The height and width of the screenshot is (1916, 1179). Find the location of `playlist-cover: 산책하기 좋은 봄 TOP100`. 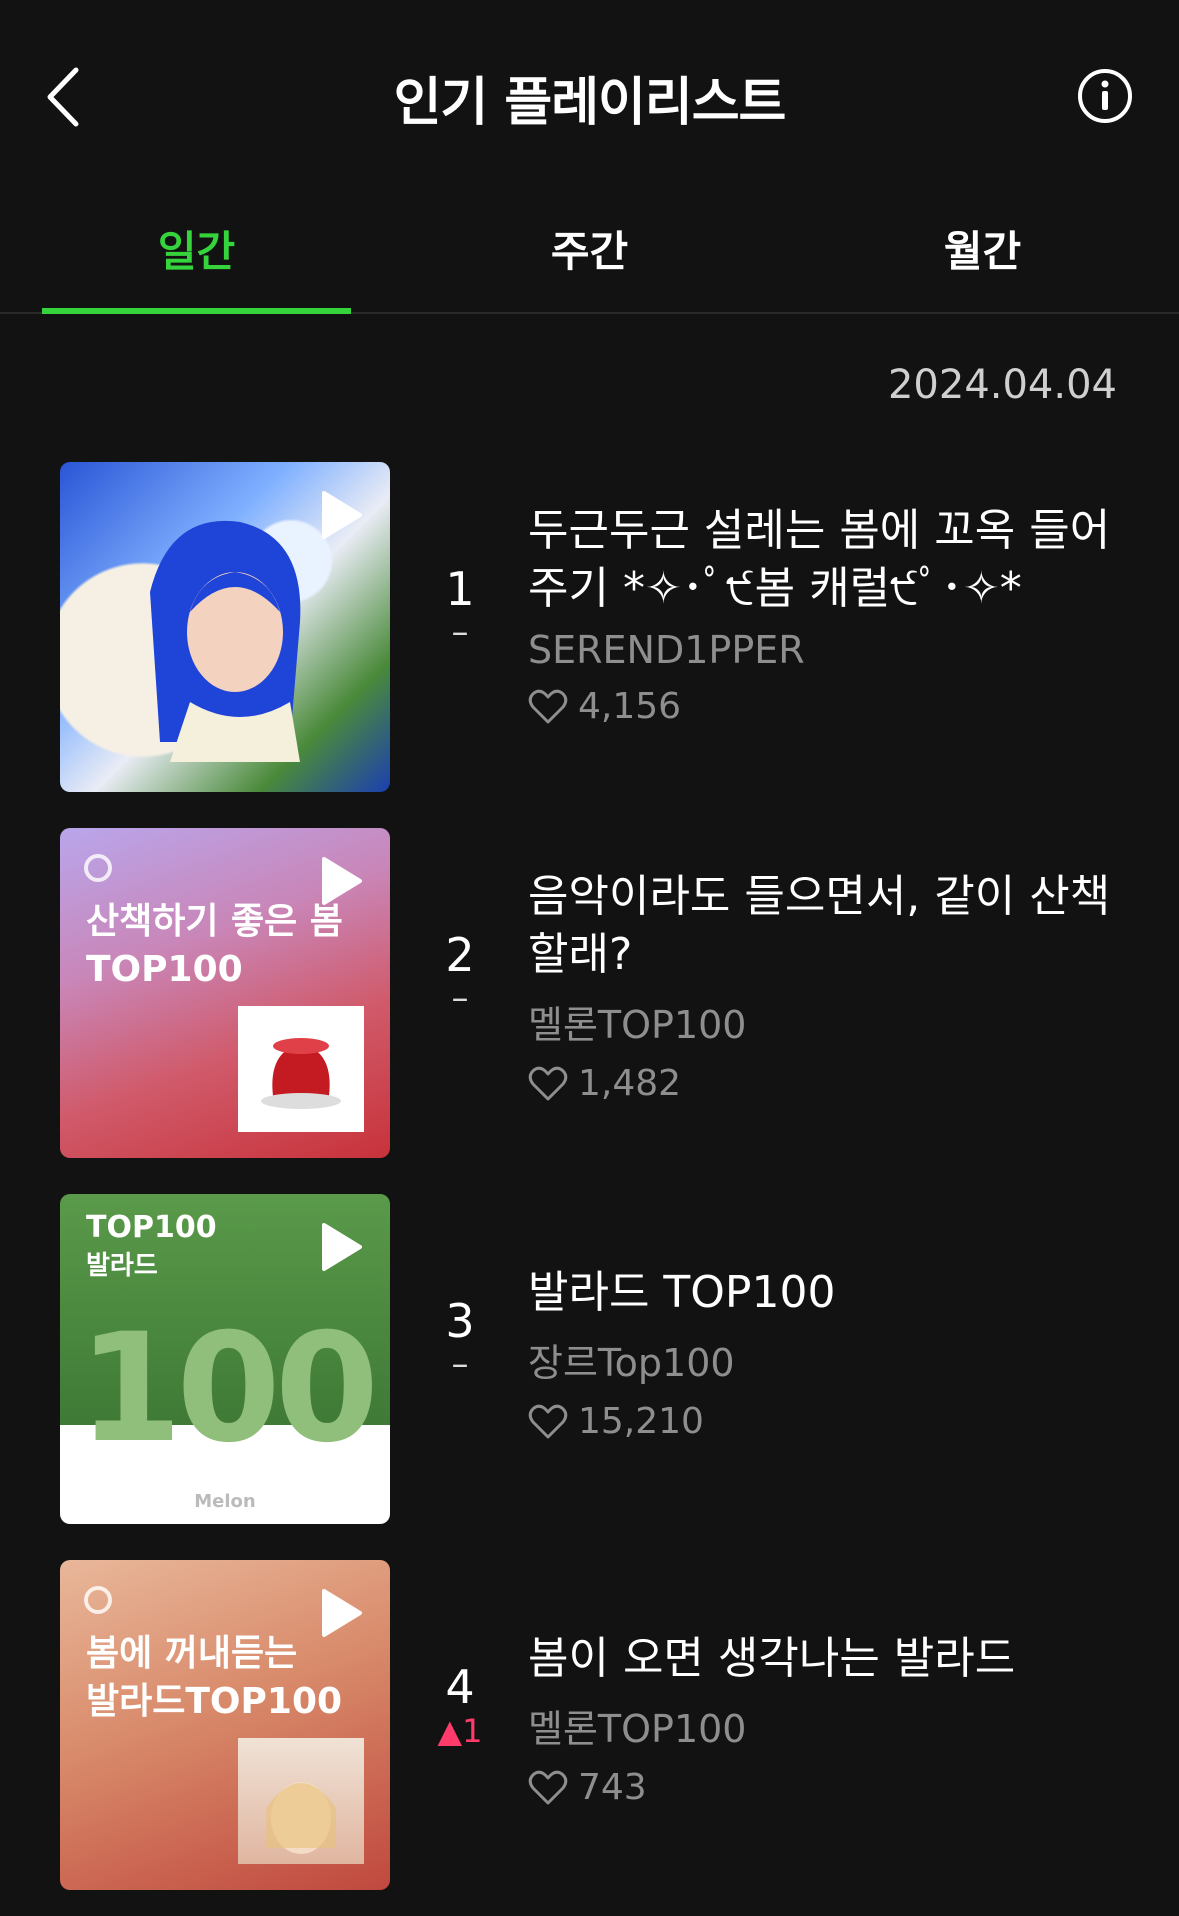

playlist-cover: 산책하기 좋은 봄 TOP100 is located at coordinates (225, 993).